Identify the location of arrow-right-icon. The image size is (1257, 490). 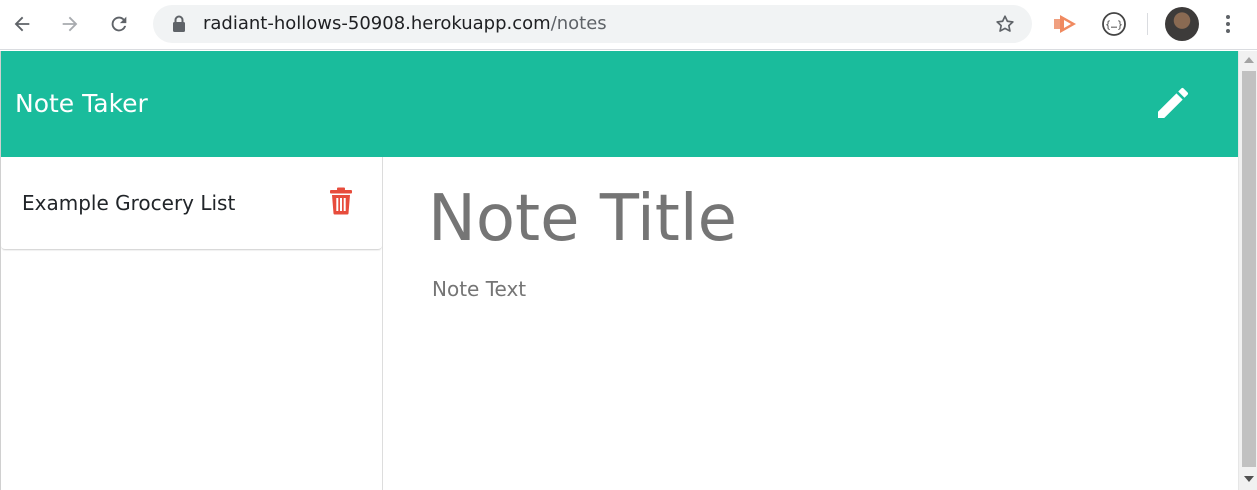
(70, 24).